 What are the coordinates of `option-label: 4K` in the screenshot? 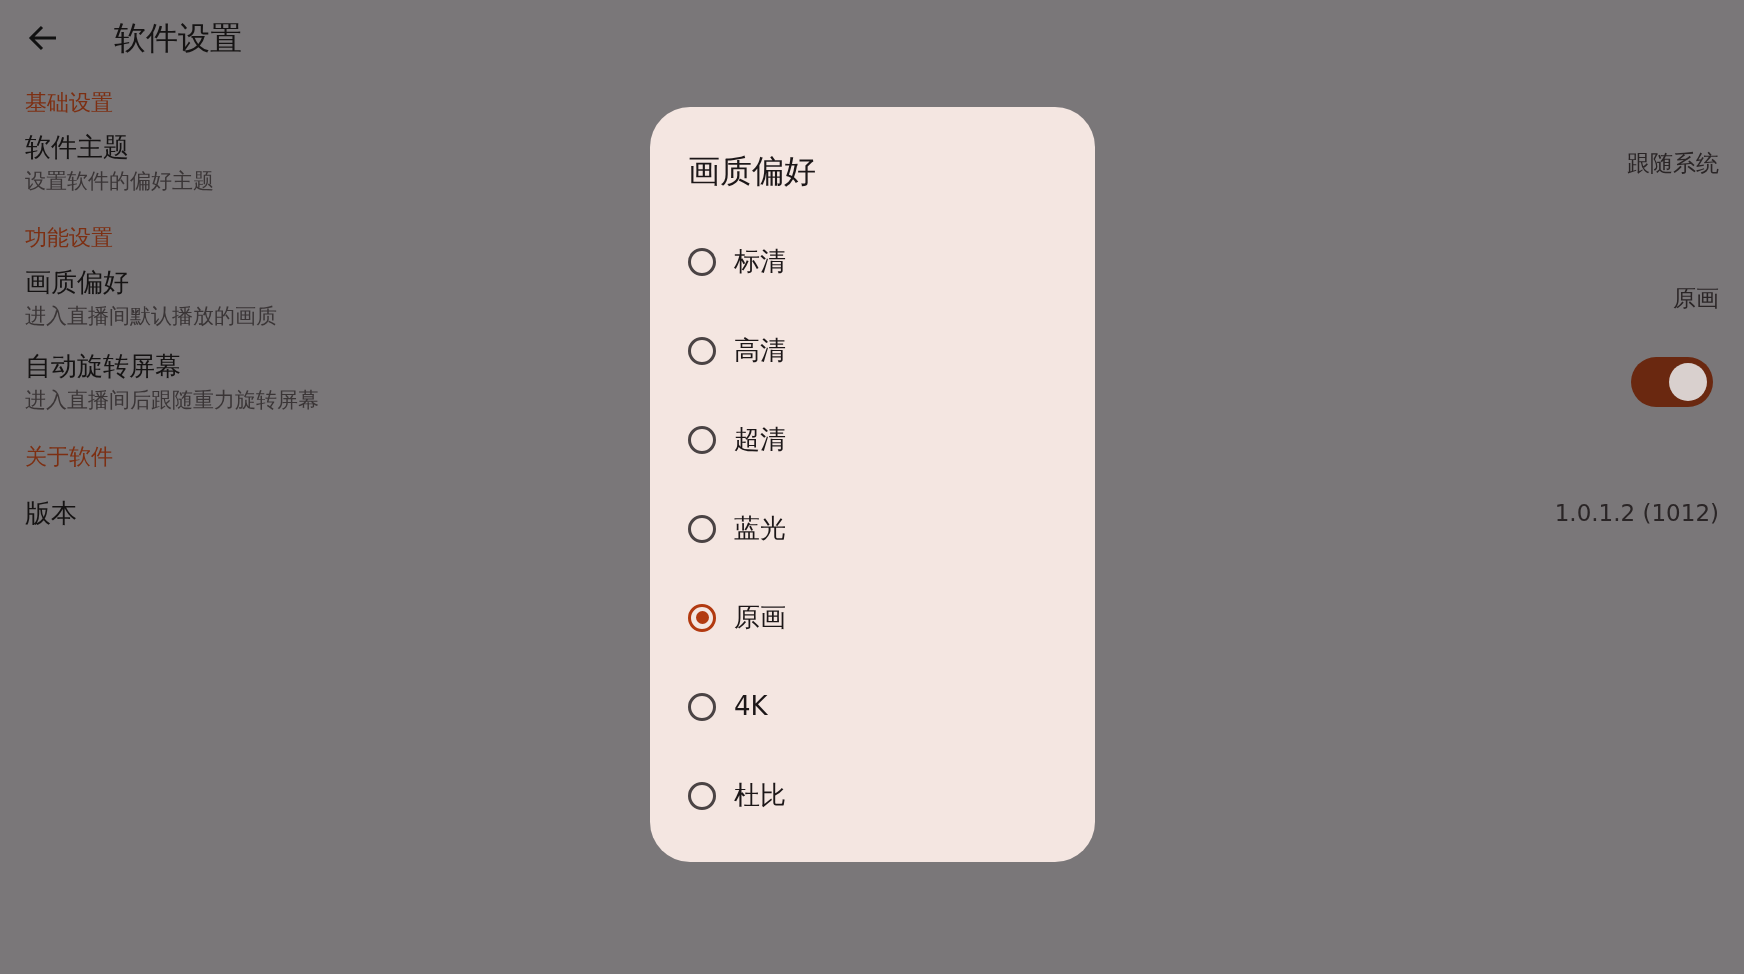 It's located at (751, 706).